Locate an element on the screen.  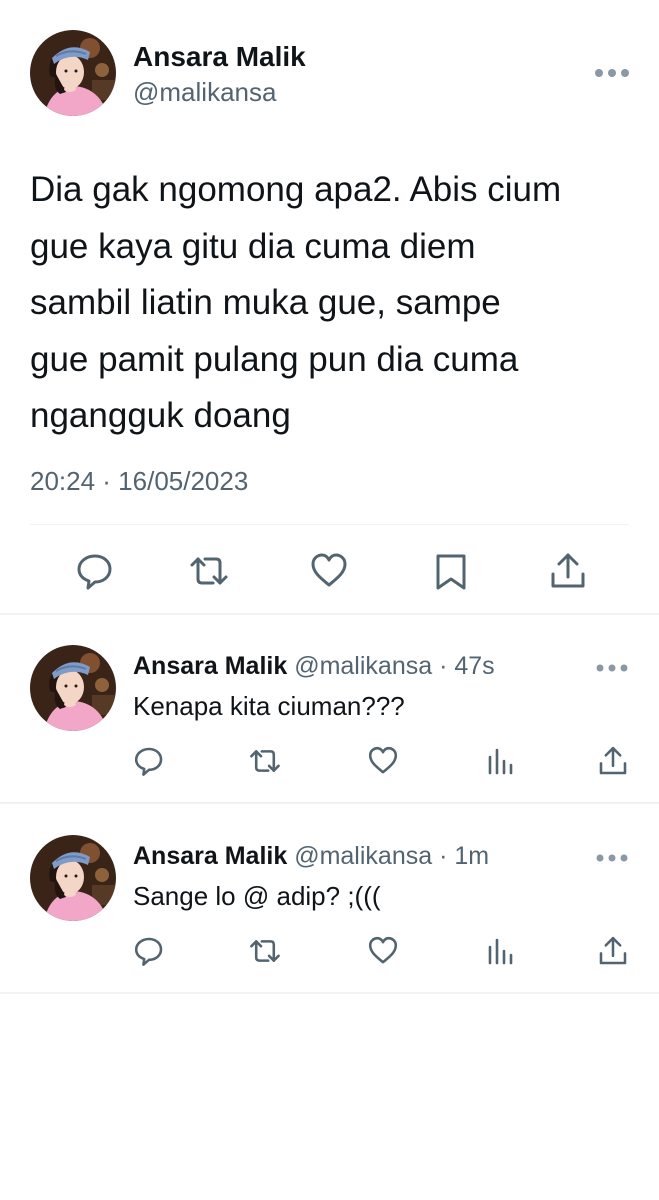
reply-header: Ansara Malik @malikansa · 1m is located at coordinates (311, 856).